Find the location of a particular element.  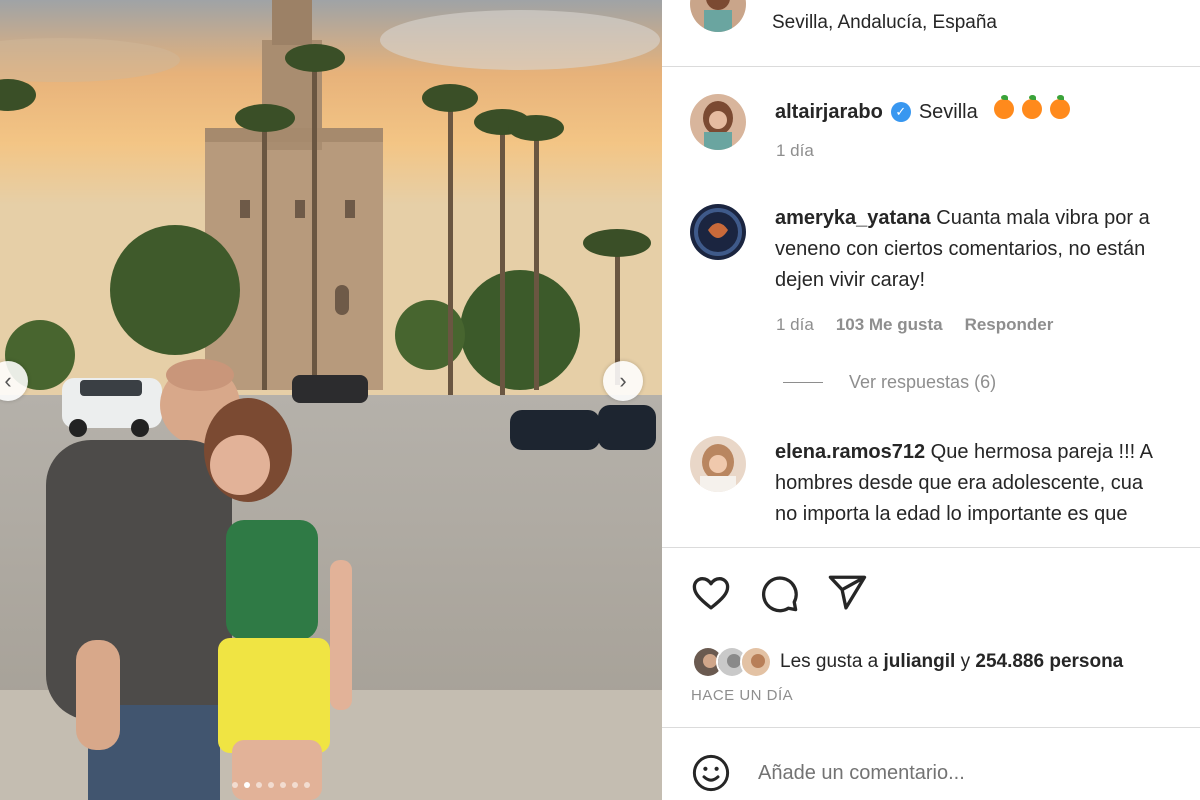

comment-text-line: Que hermosa pareja !!! A is located at coordinates (1042, 452).